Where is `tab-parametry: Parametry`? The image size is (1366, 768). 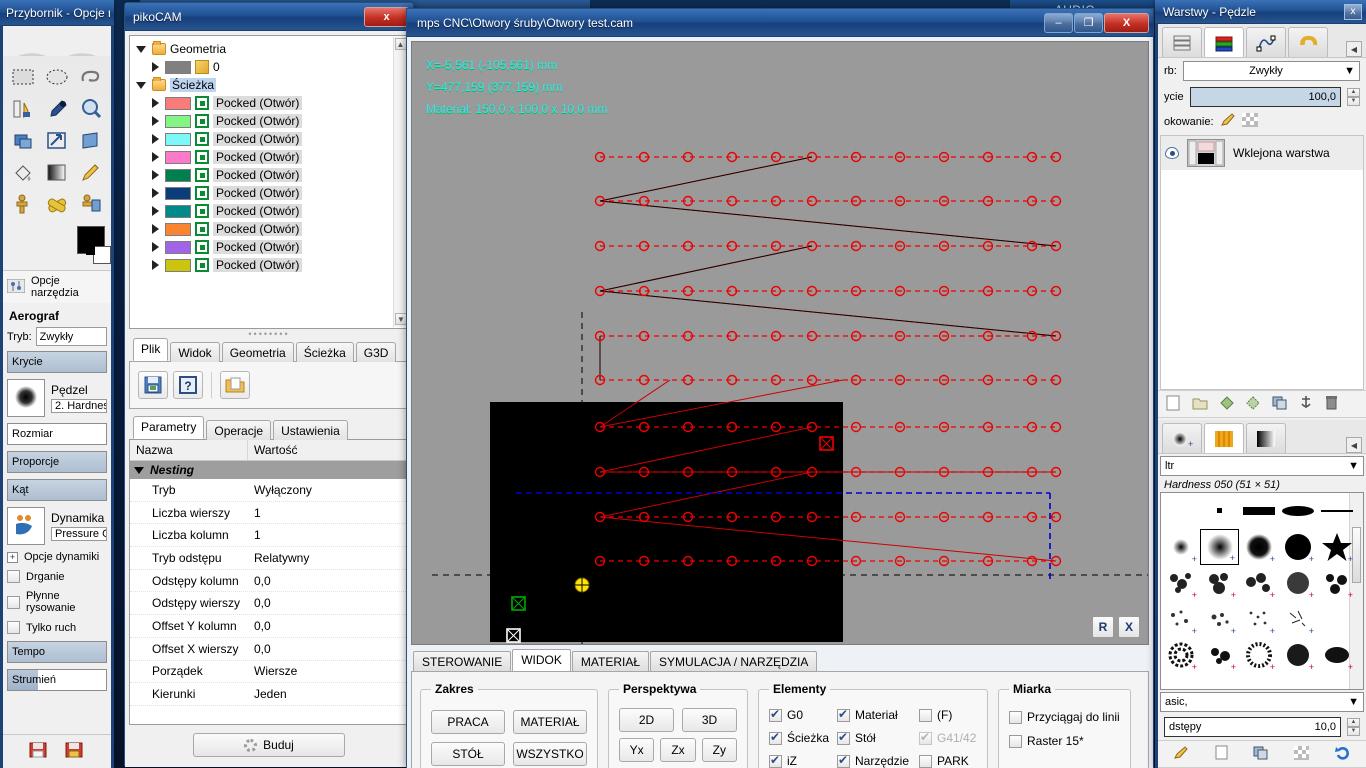
tab-parametry: Parametry is located at coordinates (169, 427).